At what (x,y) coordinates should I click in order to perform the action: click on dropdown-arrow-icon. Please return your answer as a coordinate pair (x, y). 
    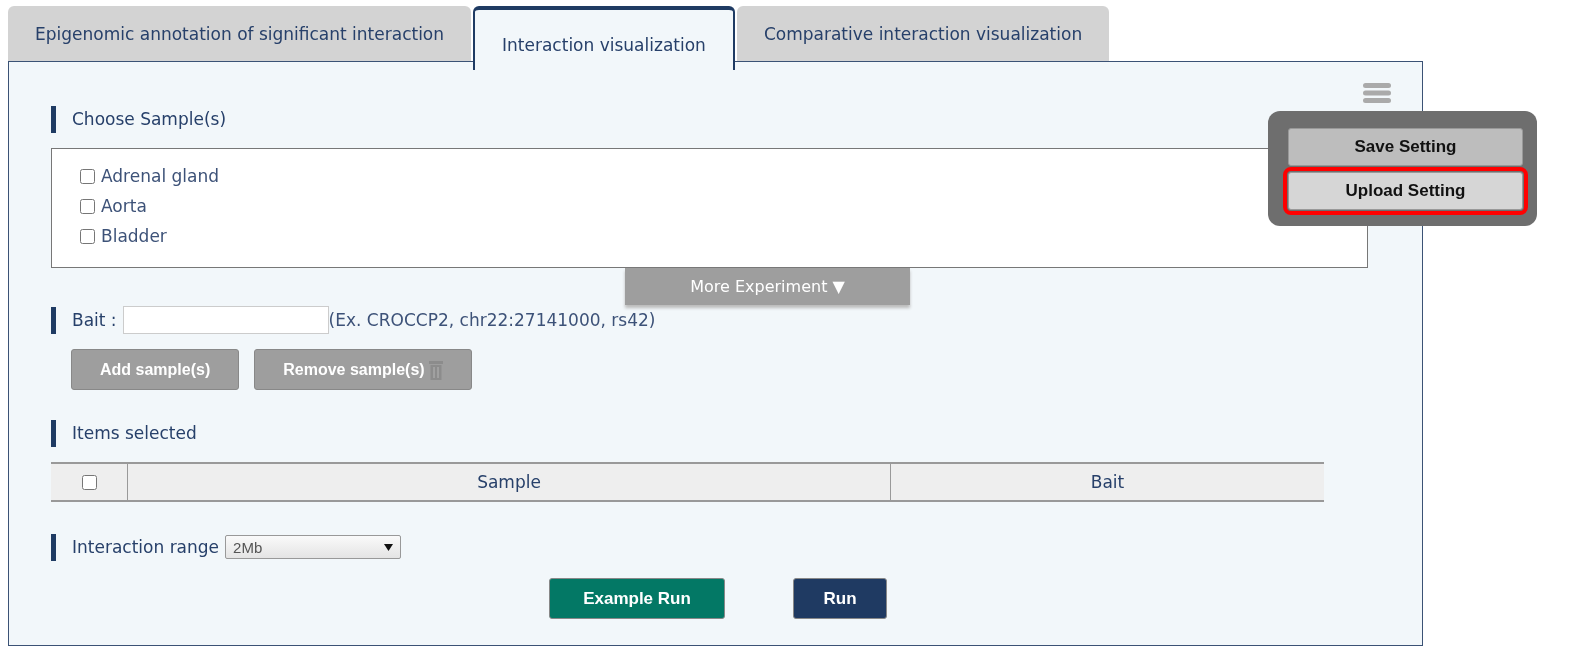
    Looking at the image, I should click on (389, 547).